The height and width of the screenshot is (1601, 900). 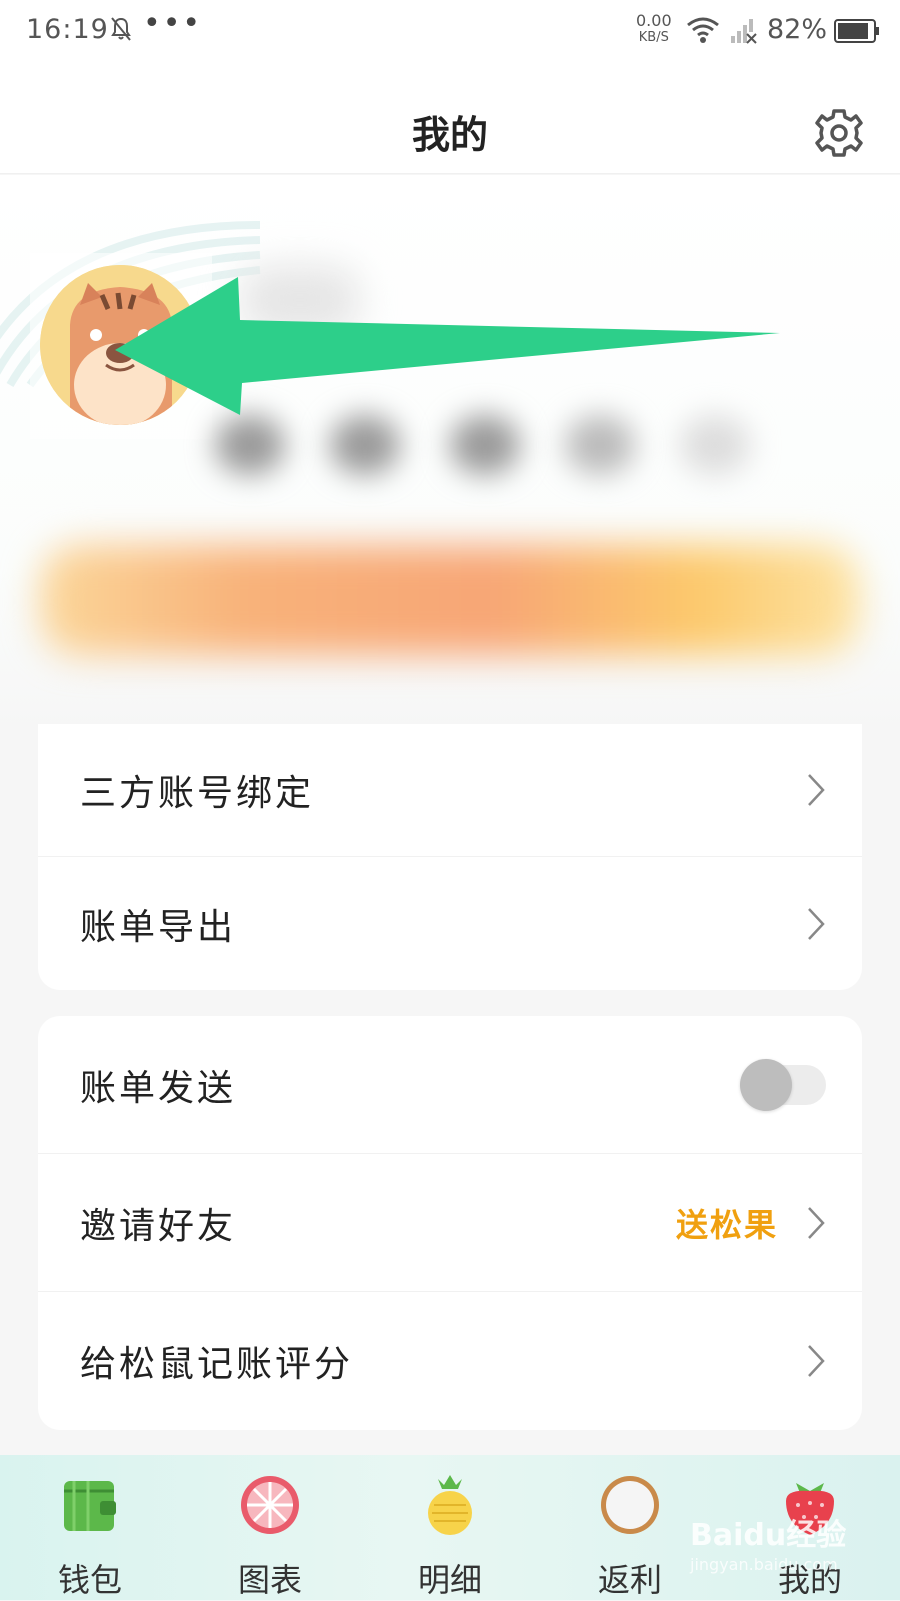 What do you see at coordinates (450, 790) in the screenshot?
I see `menu-item-third-party-binding: 三方账号绑定` at bounding box center [450, 790].